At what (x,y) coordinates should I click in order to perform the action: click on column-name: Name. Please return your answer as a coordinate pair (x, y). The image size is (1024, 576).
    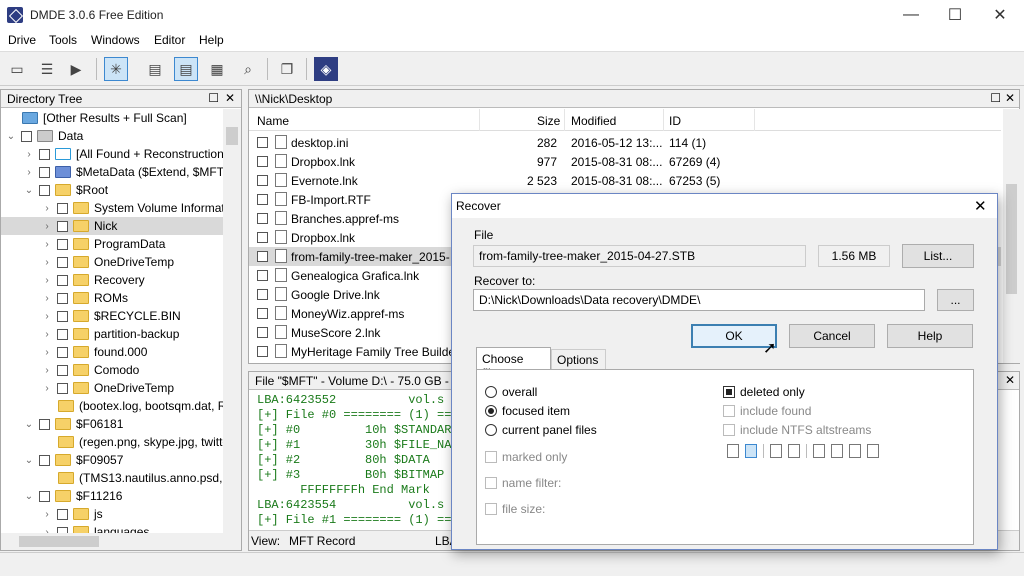
    Looking at the image, I should click on (273, 121).